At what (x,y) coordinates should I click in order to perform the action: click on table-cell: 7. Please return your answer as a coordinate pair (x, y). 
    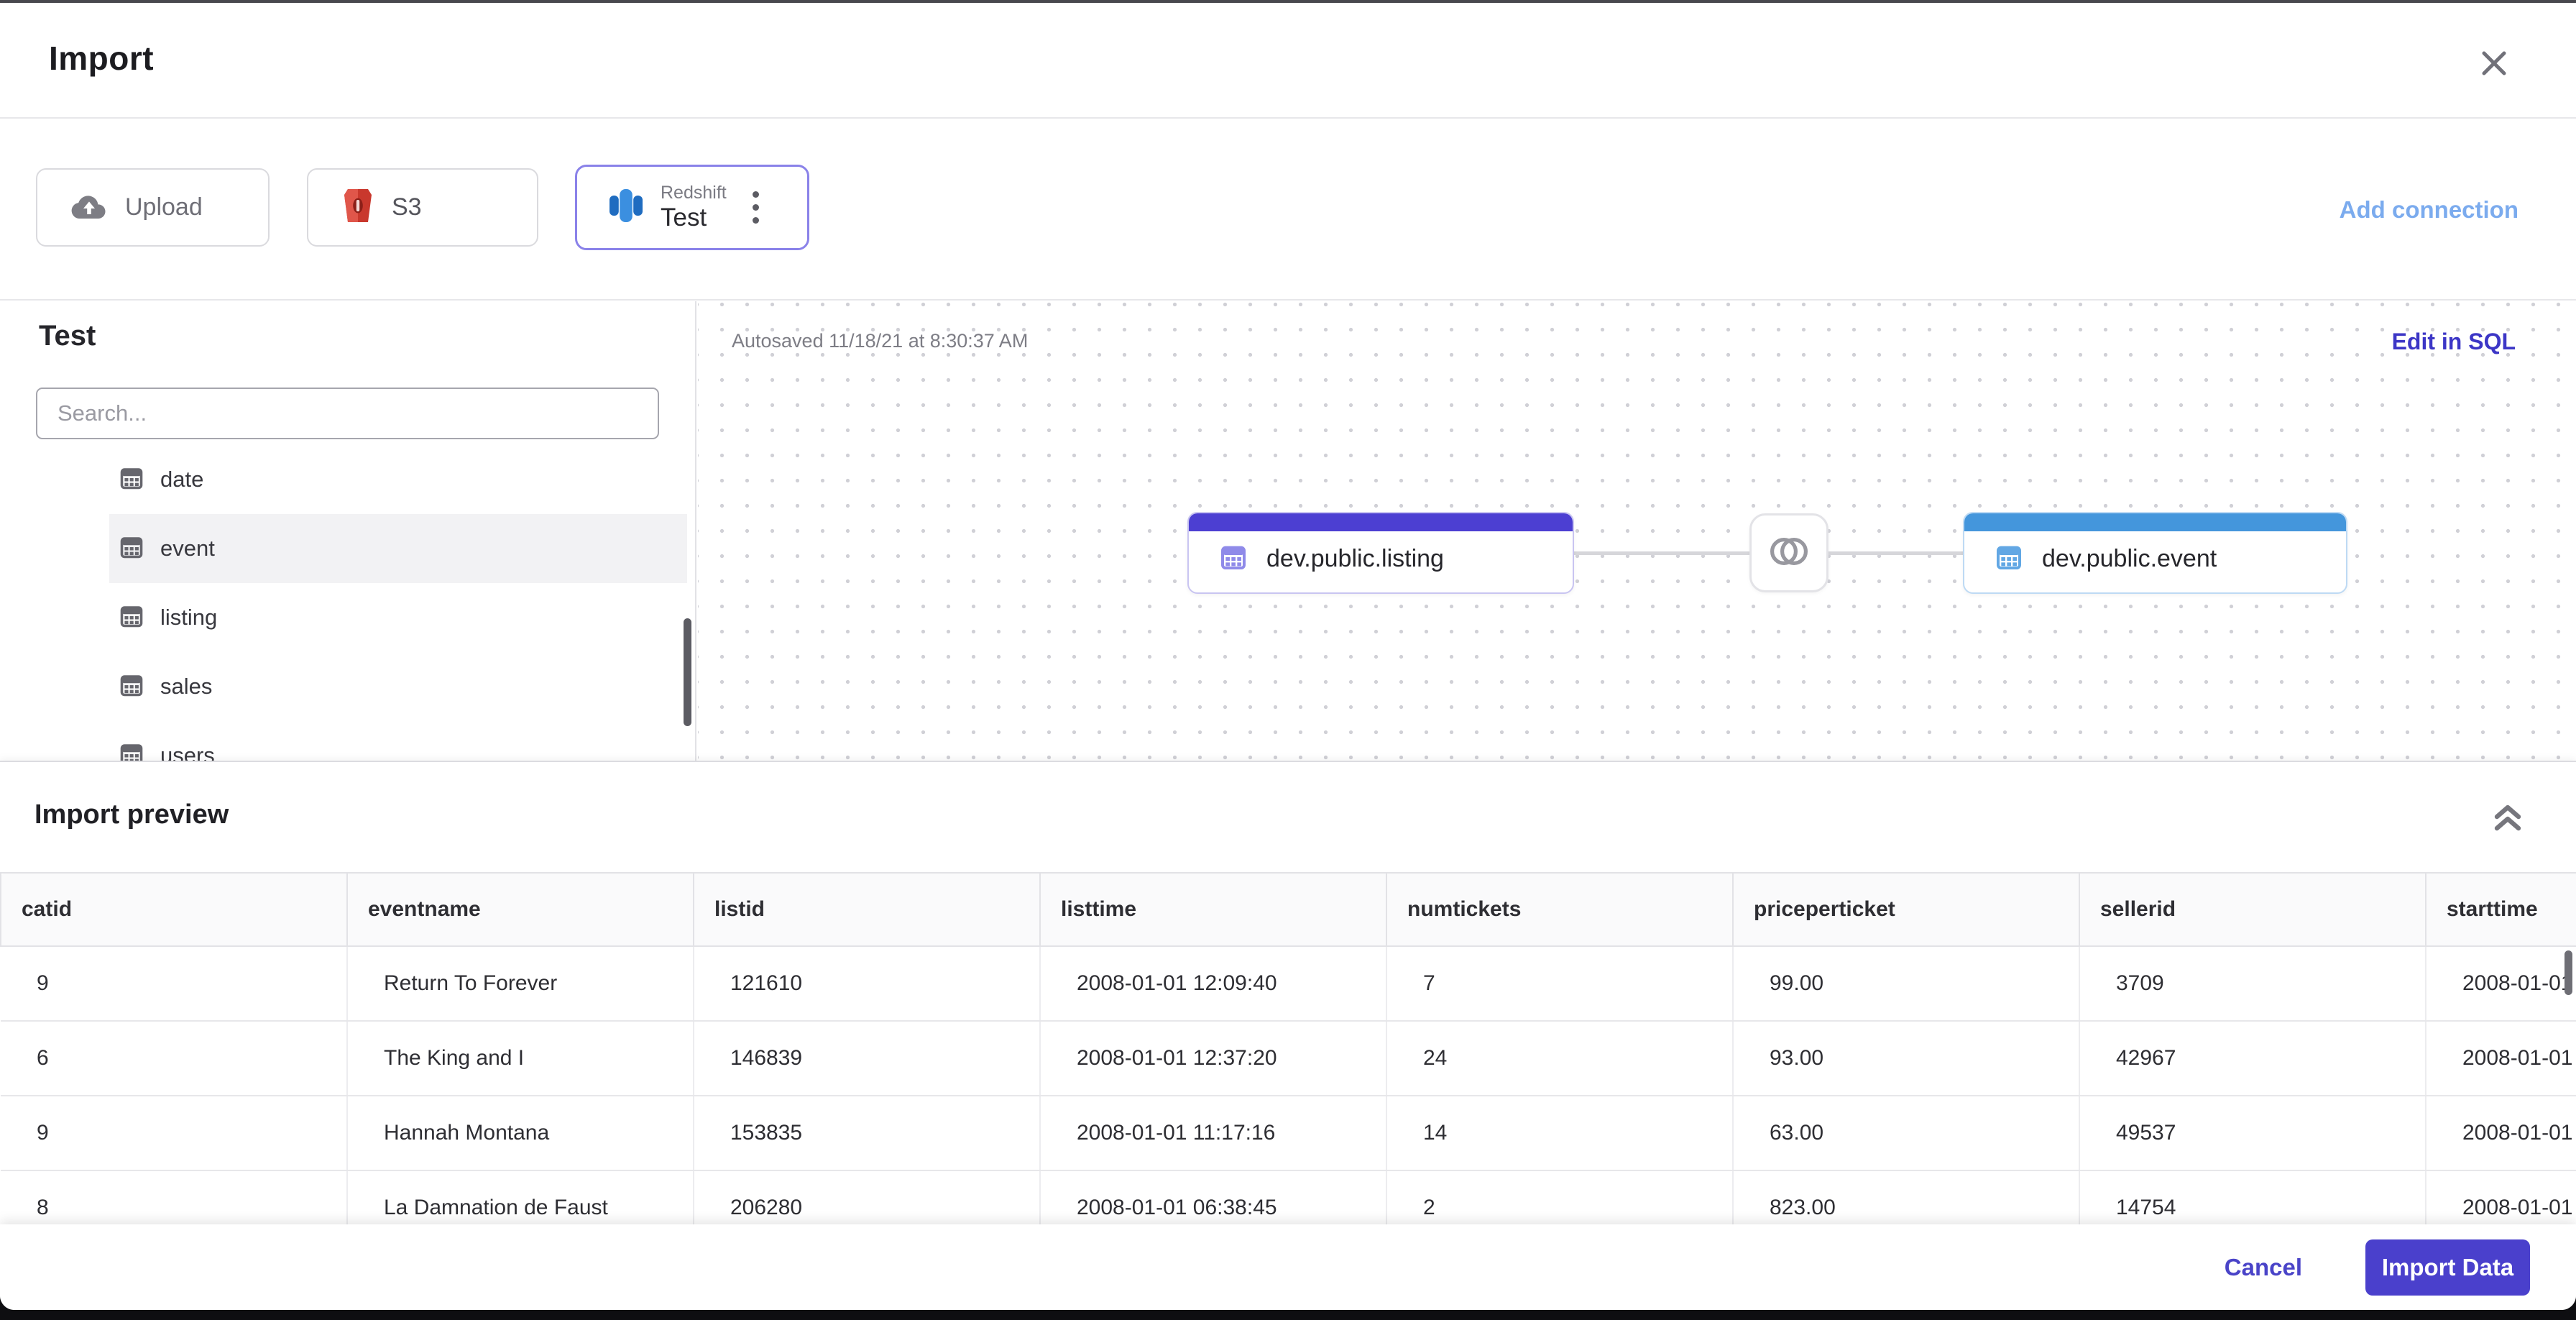
    Looking at the image, I should click on (1560, 984).